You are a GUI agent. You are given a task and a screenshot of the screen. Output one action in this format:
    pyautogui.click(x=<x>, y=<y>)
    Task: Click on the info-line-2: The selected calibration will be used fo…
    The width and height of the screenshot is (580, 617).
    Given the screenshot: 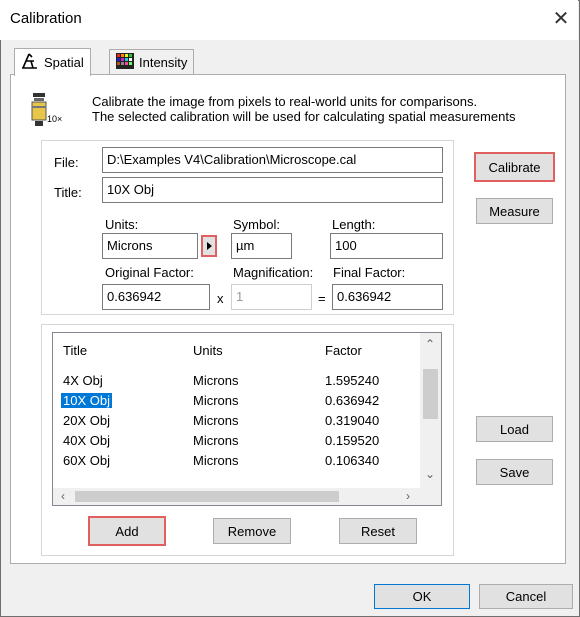 What is the action you would take?
    pyautogui.click(x=304, y=116)
    